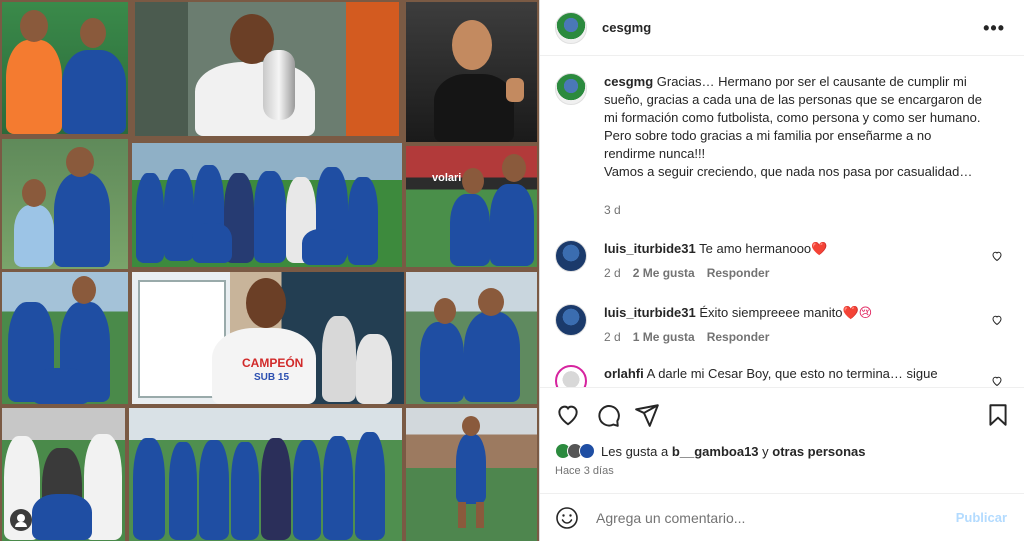 This screenshot has width=1024, height=541. I want to click on comment-likes: 1 Me gusta, so click(664, 337).